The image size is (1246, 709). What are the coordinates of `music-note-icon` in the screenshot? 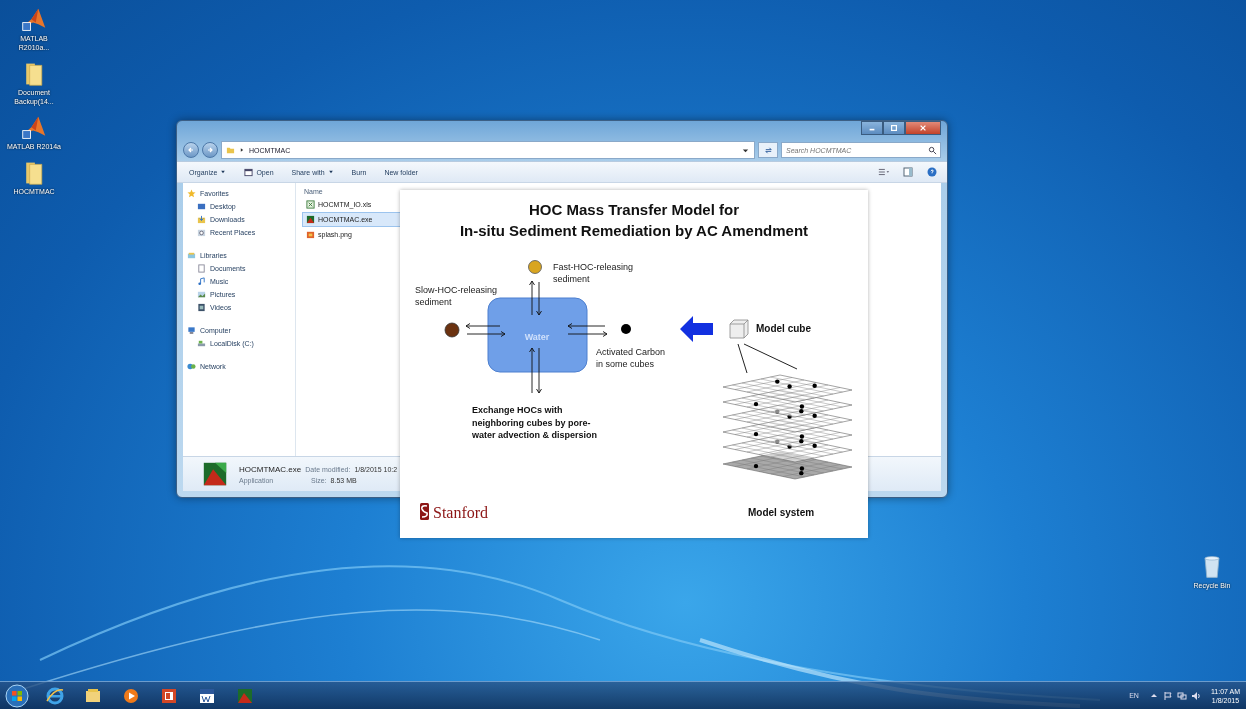 It's located at (201, 281).